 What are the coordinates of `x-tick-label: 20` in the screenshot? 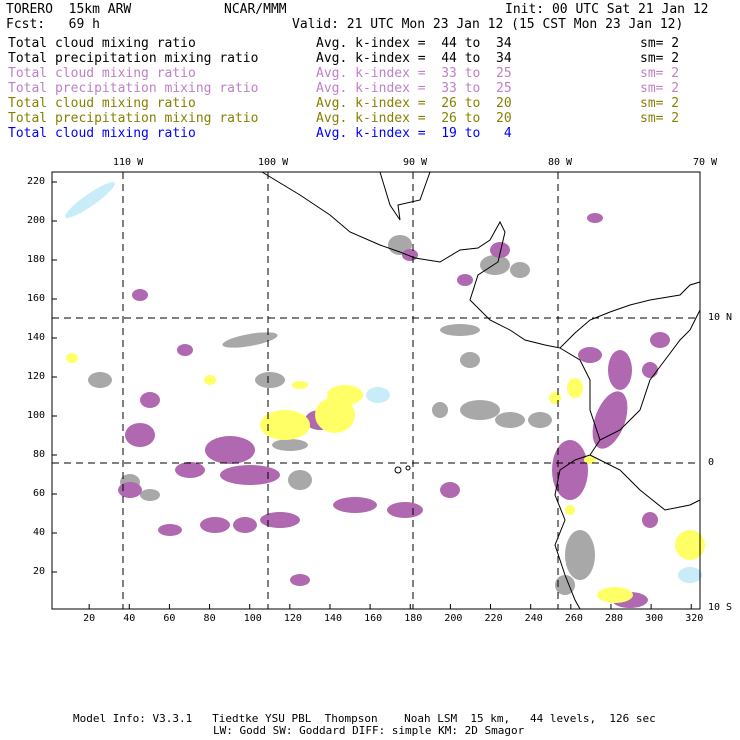 It's located at (89, 618).